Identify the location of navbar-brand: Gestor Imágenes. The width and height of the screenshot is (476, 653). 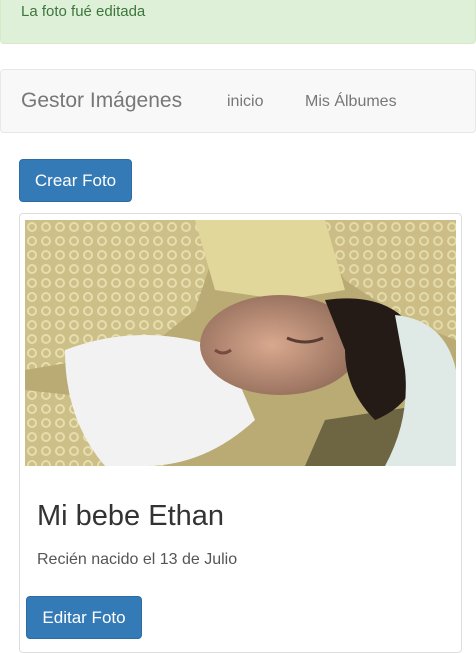
(101, 101).